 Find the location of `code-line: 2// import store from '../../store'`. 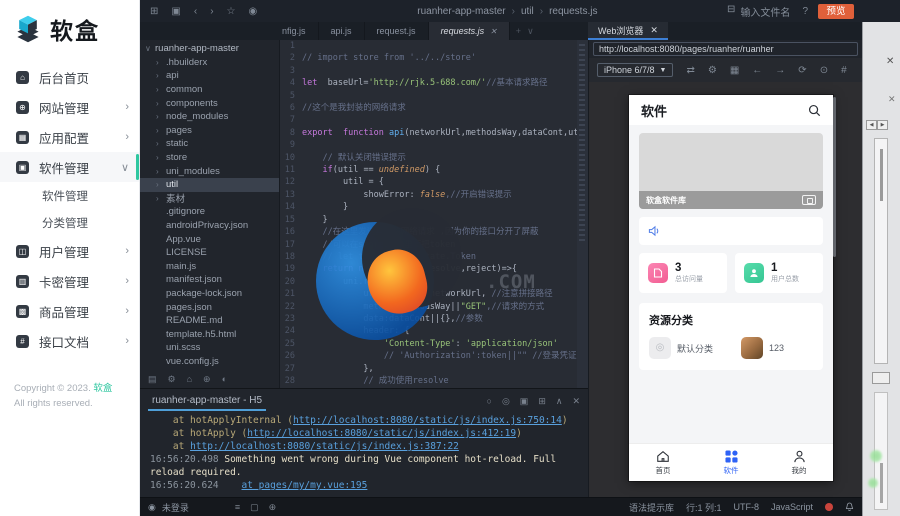

code-line: 2// import store from '../../store' is located at coordinates (434, 58).